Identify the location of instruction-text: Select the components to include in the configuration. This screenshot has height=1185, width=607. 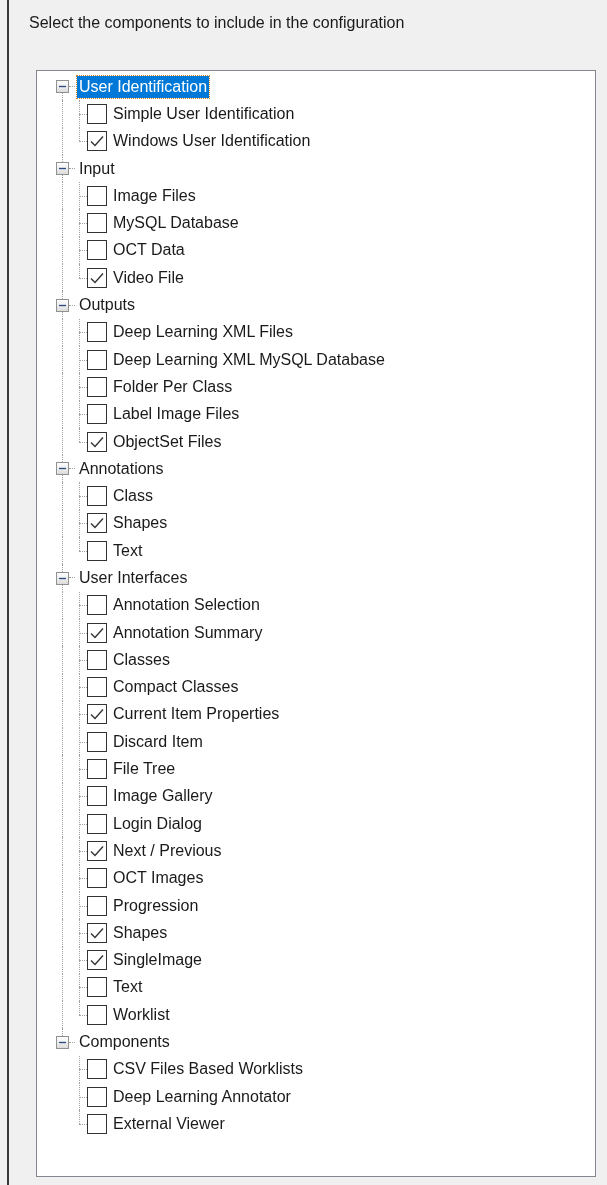
(217, 23).